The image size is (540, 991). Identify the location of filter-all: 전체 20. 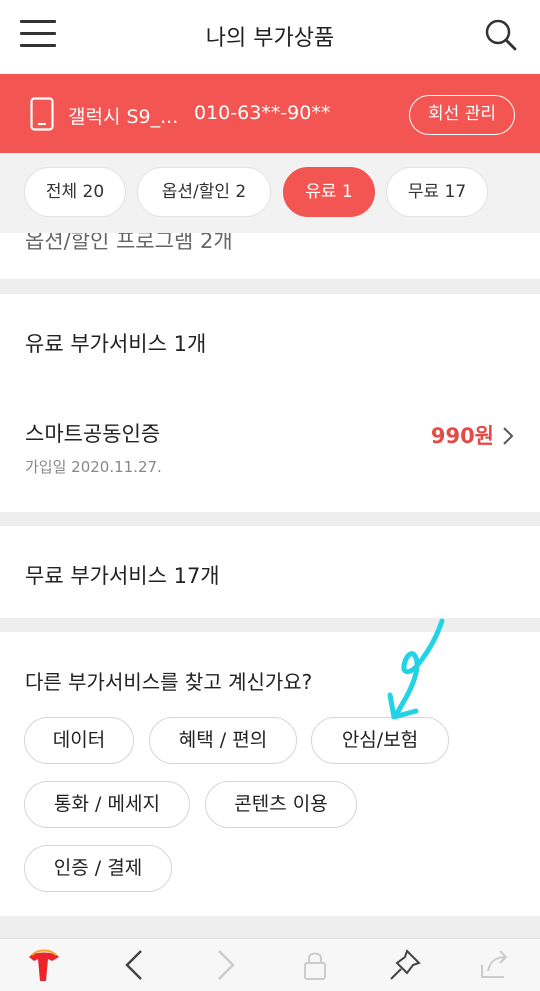
(75, 192).